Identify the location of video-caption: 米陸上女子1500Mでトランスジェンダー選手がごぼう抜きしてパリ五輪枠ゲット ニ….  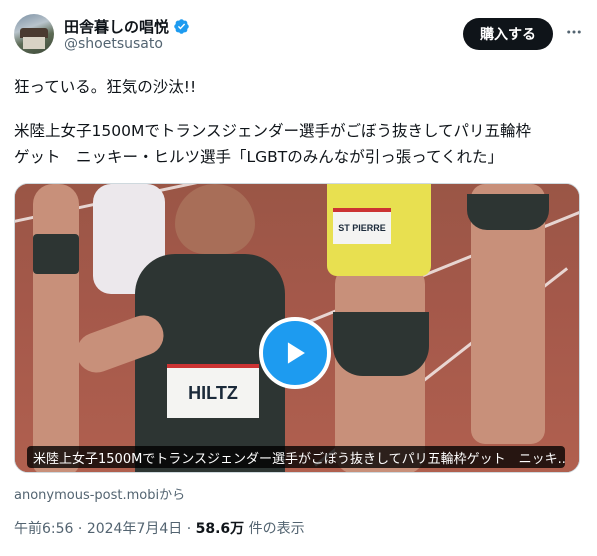
(296, 457).